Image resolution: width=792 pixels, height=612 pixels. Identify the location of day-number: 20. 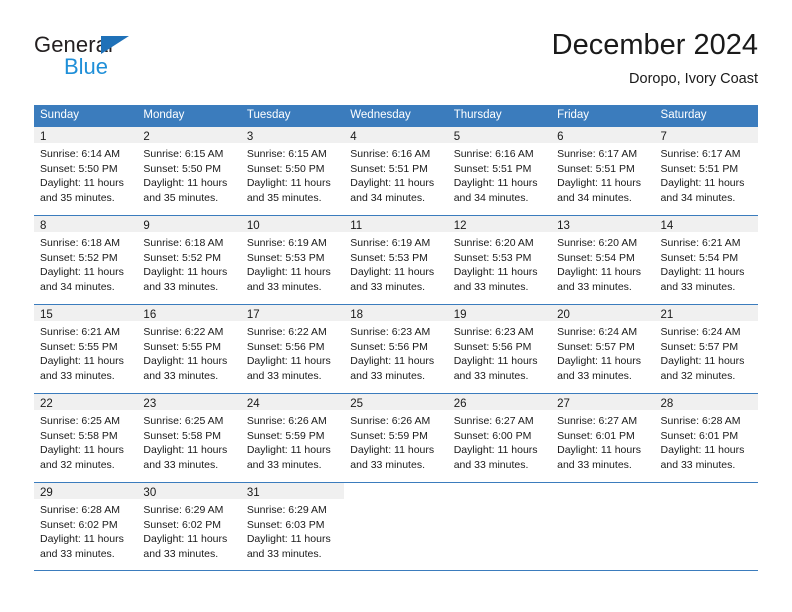
(563, 315).